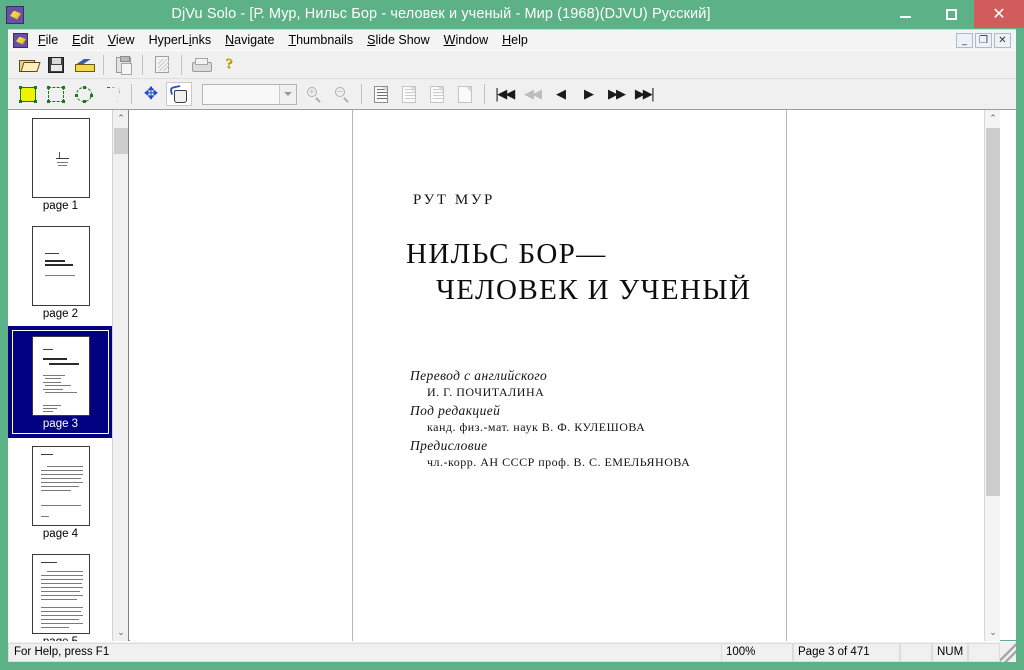  Describe the element at coordinates (320, 40) in the screenshot. I see `menu-item-thumbnails: Thumbnails` at that location.